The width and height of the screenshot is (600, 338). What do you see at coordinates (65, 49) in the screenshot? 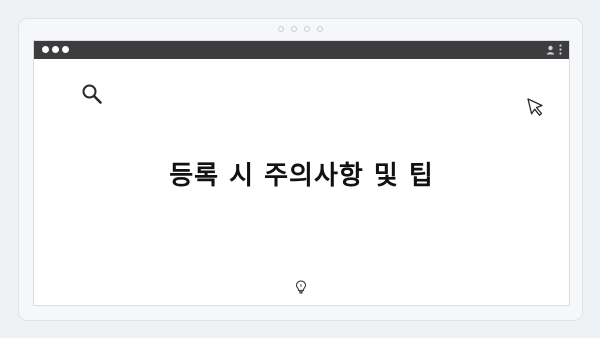
I see `maximize-window-button` at bounding box center [65, 49].